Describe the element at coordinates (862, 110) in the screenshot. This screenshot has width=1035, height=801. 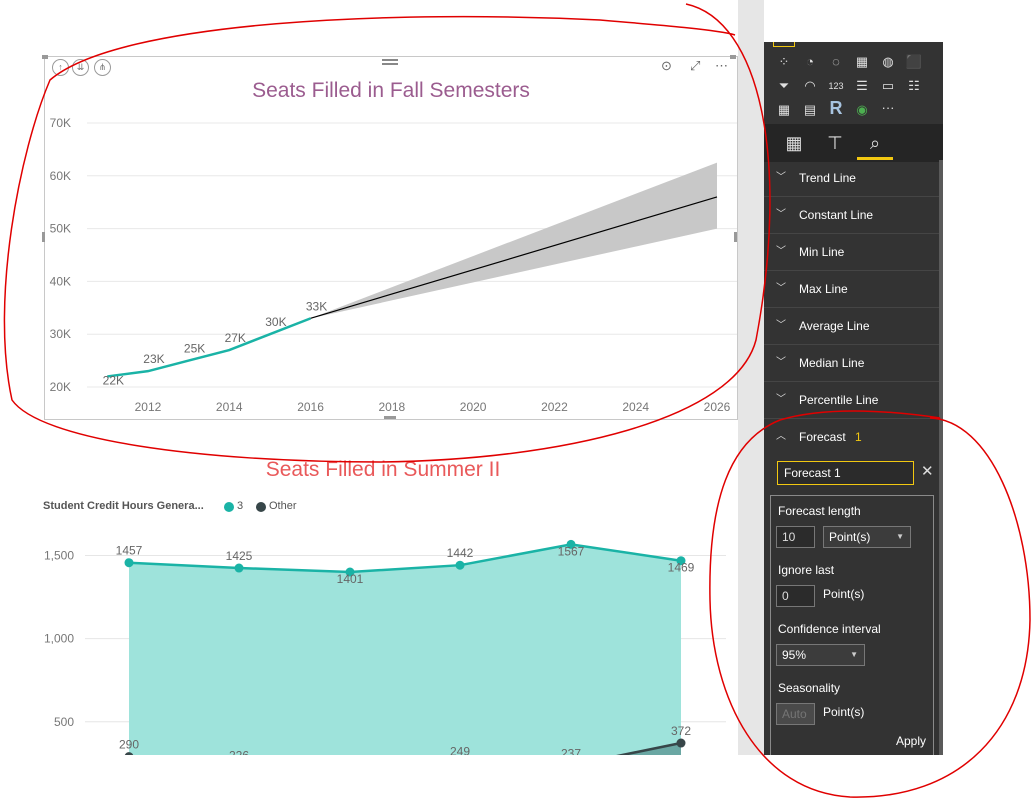
I see `arcgis-globe-icon: ◉` at that location.